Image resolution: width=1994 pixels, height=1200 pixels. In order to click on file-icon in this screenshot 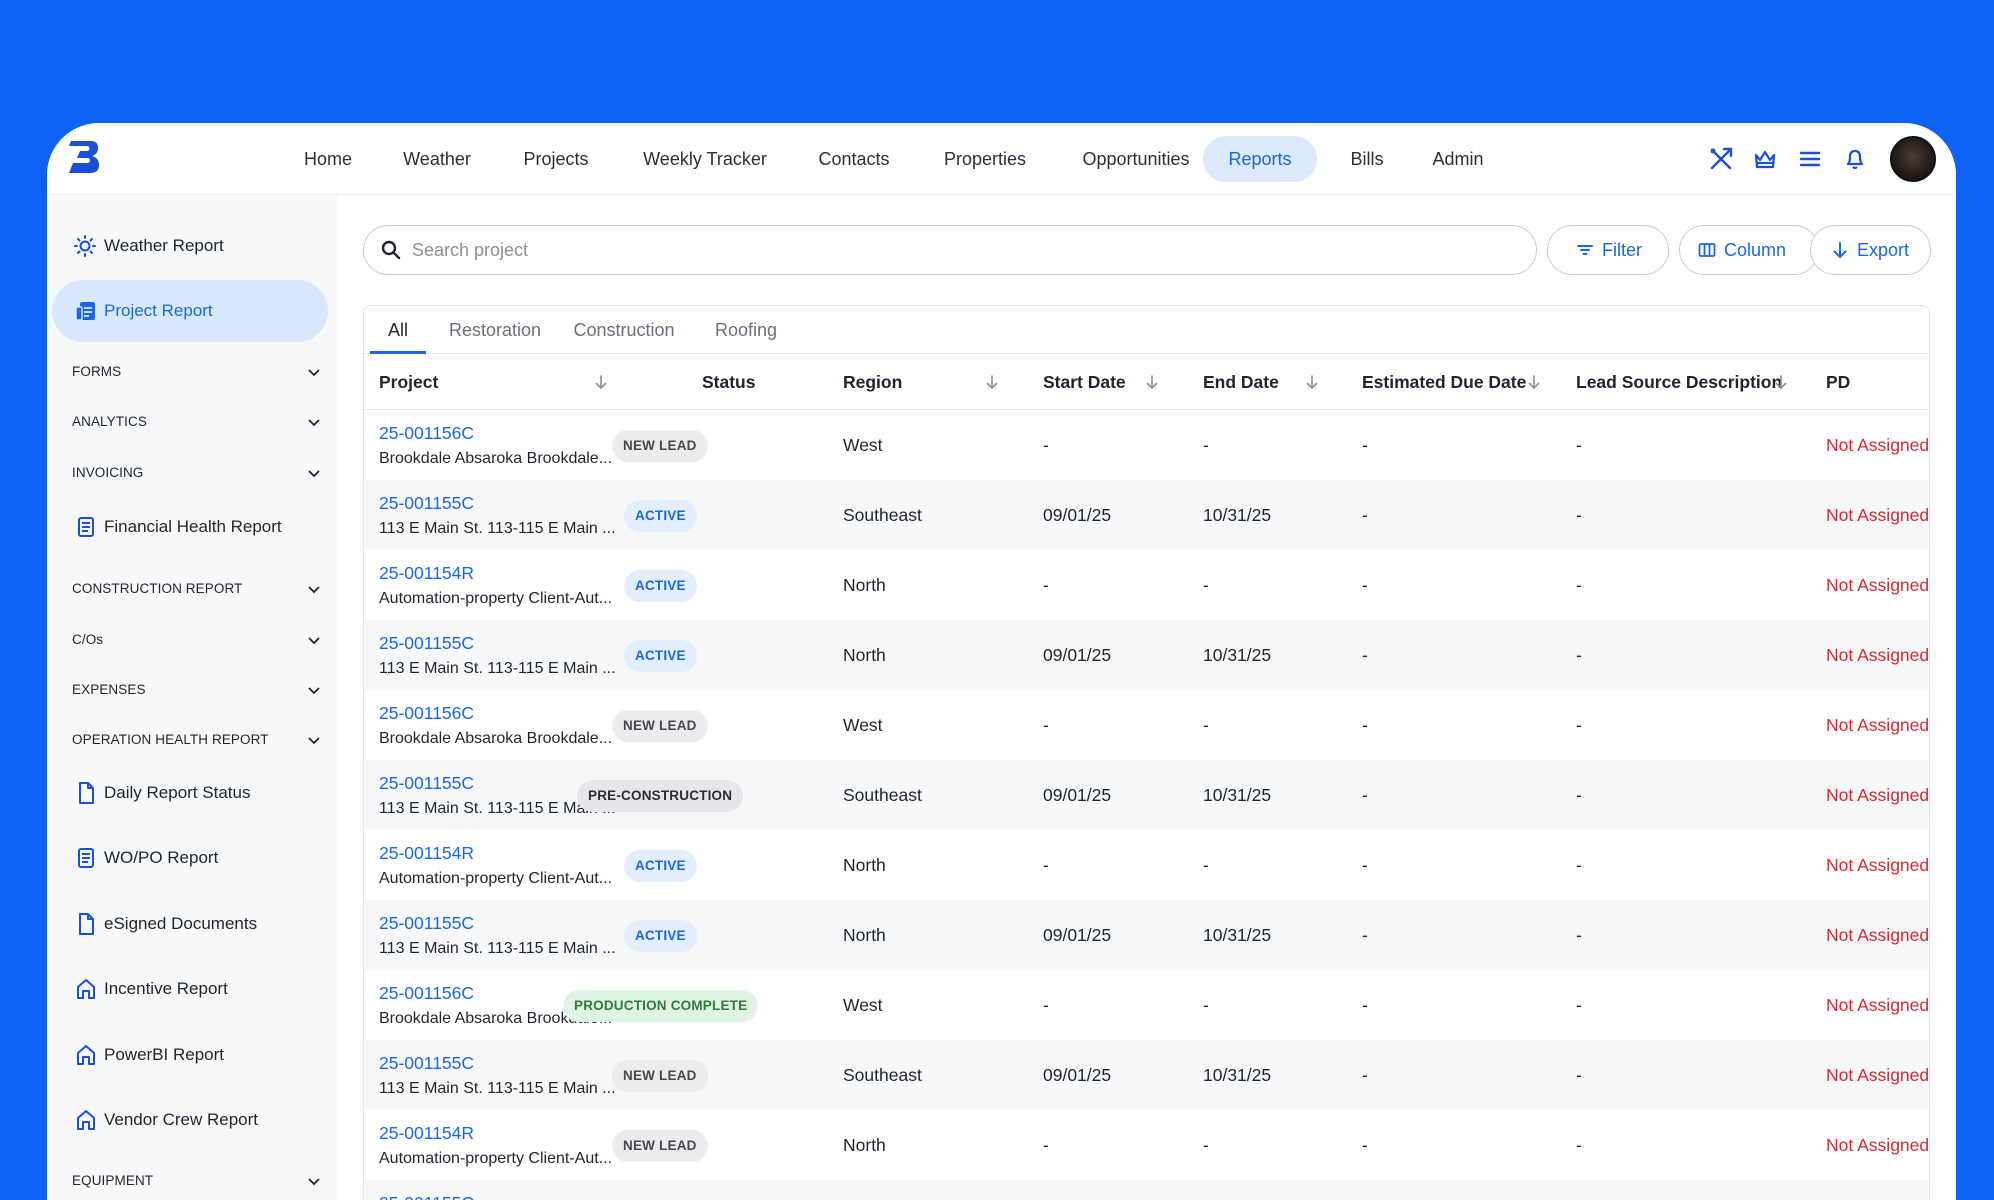, I will do `click(86, 793)`.